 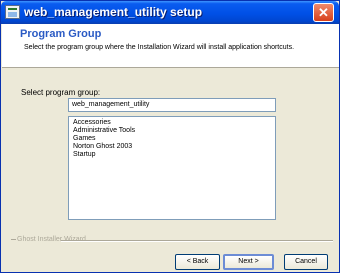 What do you see at coordinates (197, 262) in the screenshot?
I see `back-button: < Back` at bounding box center [197, 262].